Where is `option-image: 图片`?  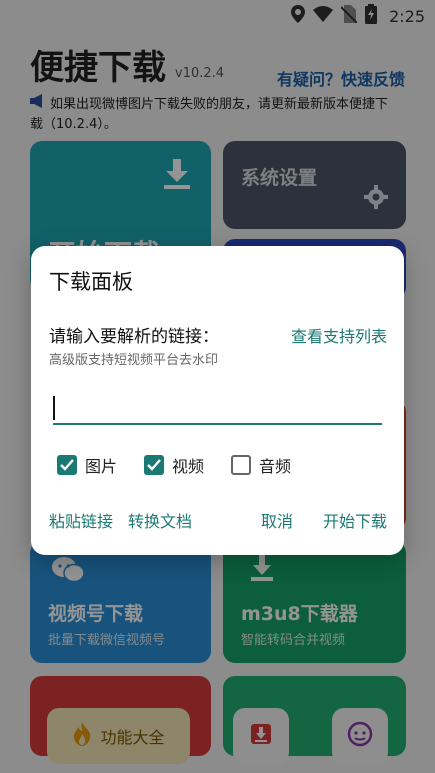
option-image: 图片 is located at coordinates (87, 465).